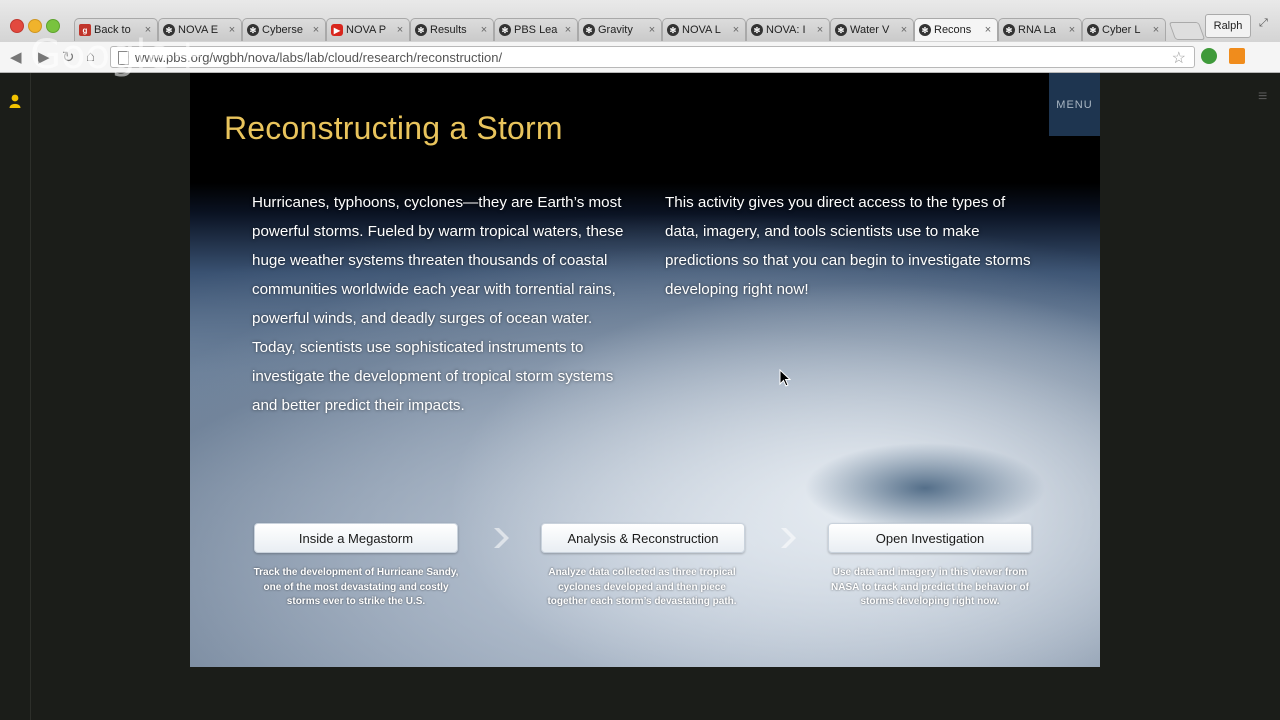 This screenshot has width=1280, height=720. I want to click on bookmark-star-icon: ☆, so click(1179, 58).